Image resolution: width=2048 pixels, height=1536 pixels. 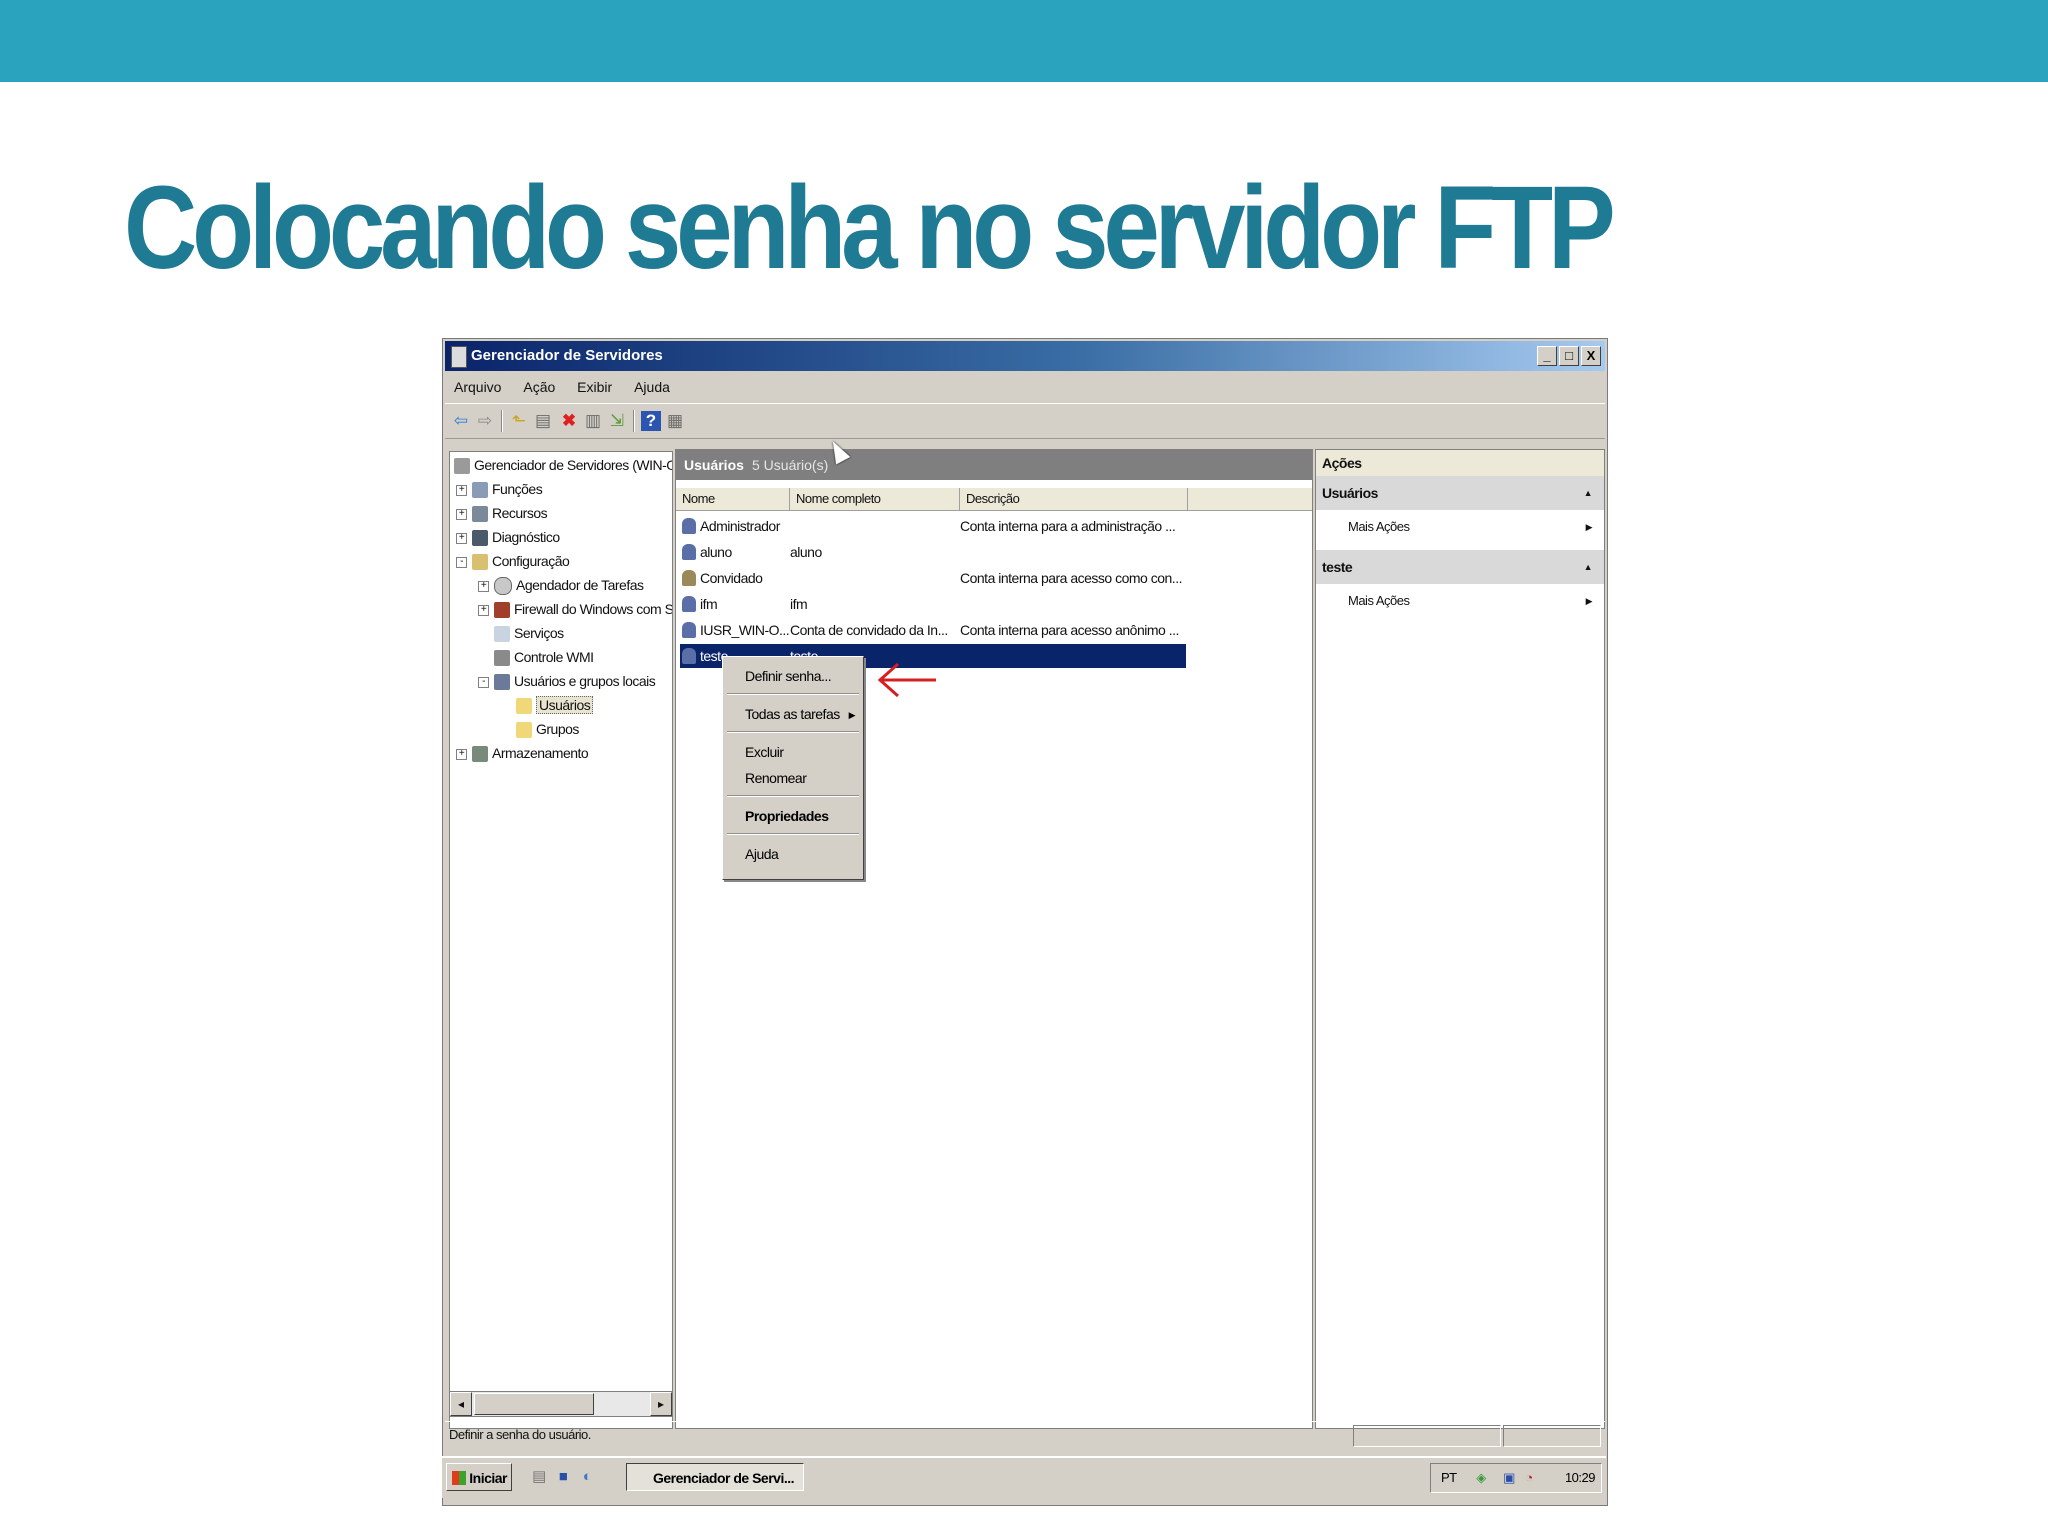 I want to click on tree-item-grupos: Grupos, so click(x=547, y=729).